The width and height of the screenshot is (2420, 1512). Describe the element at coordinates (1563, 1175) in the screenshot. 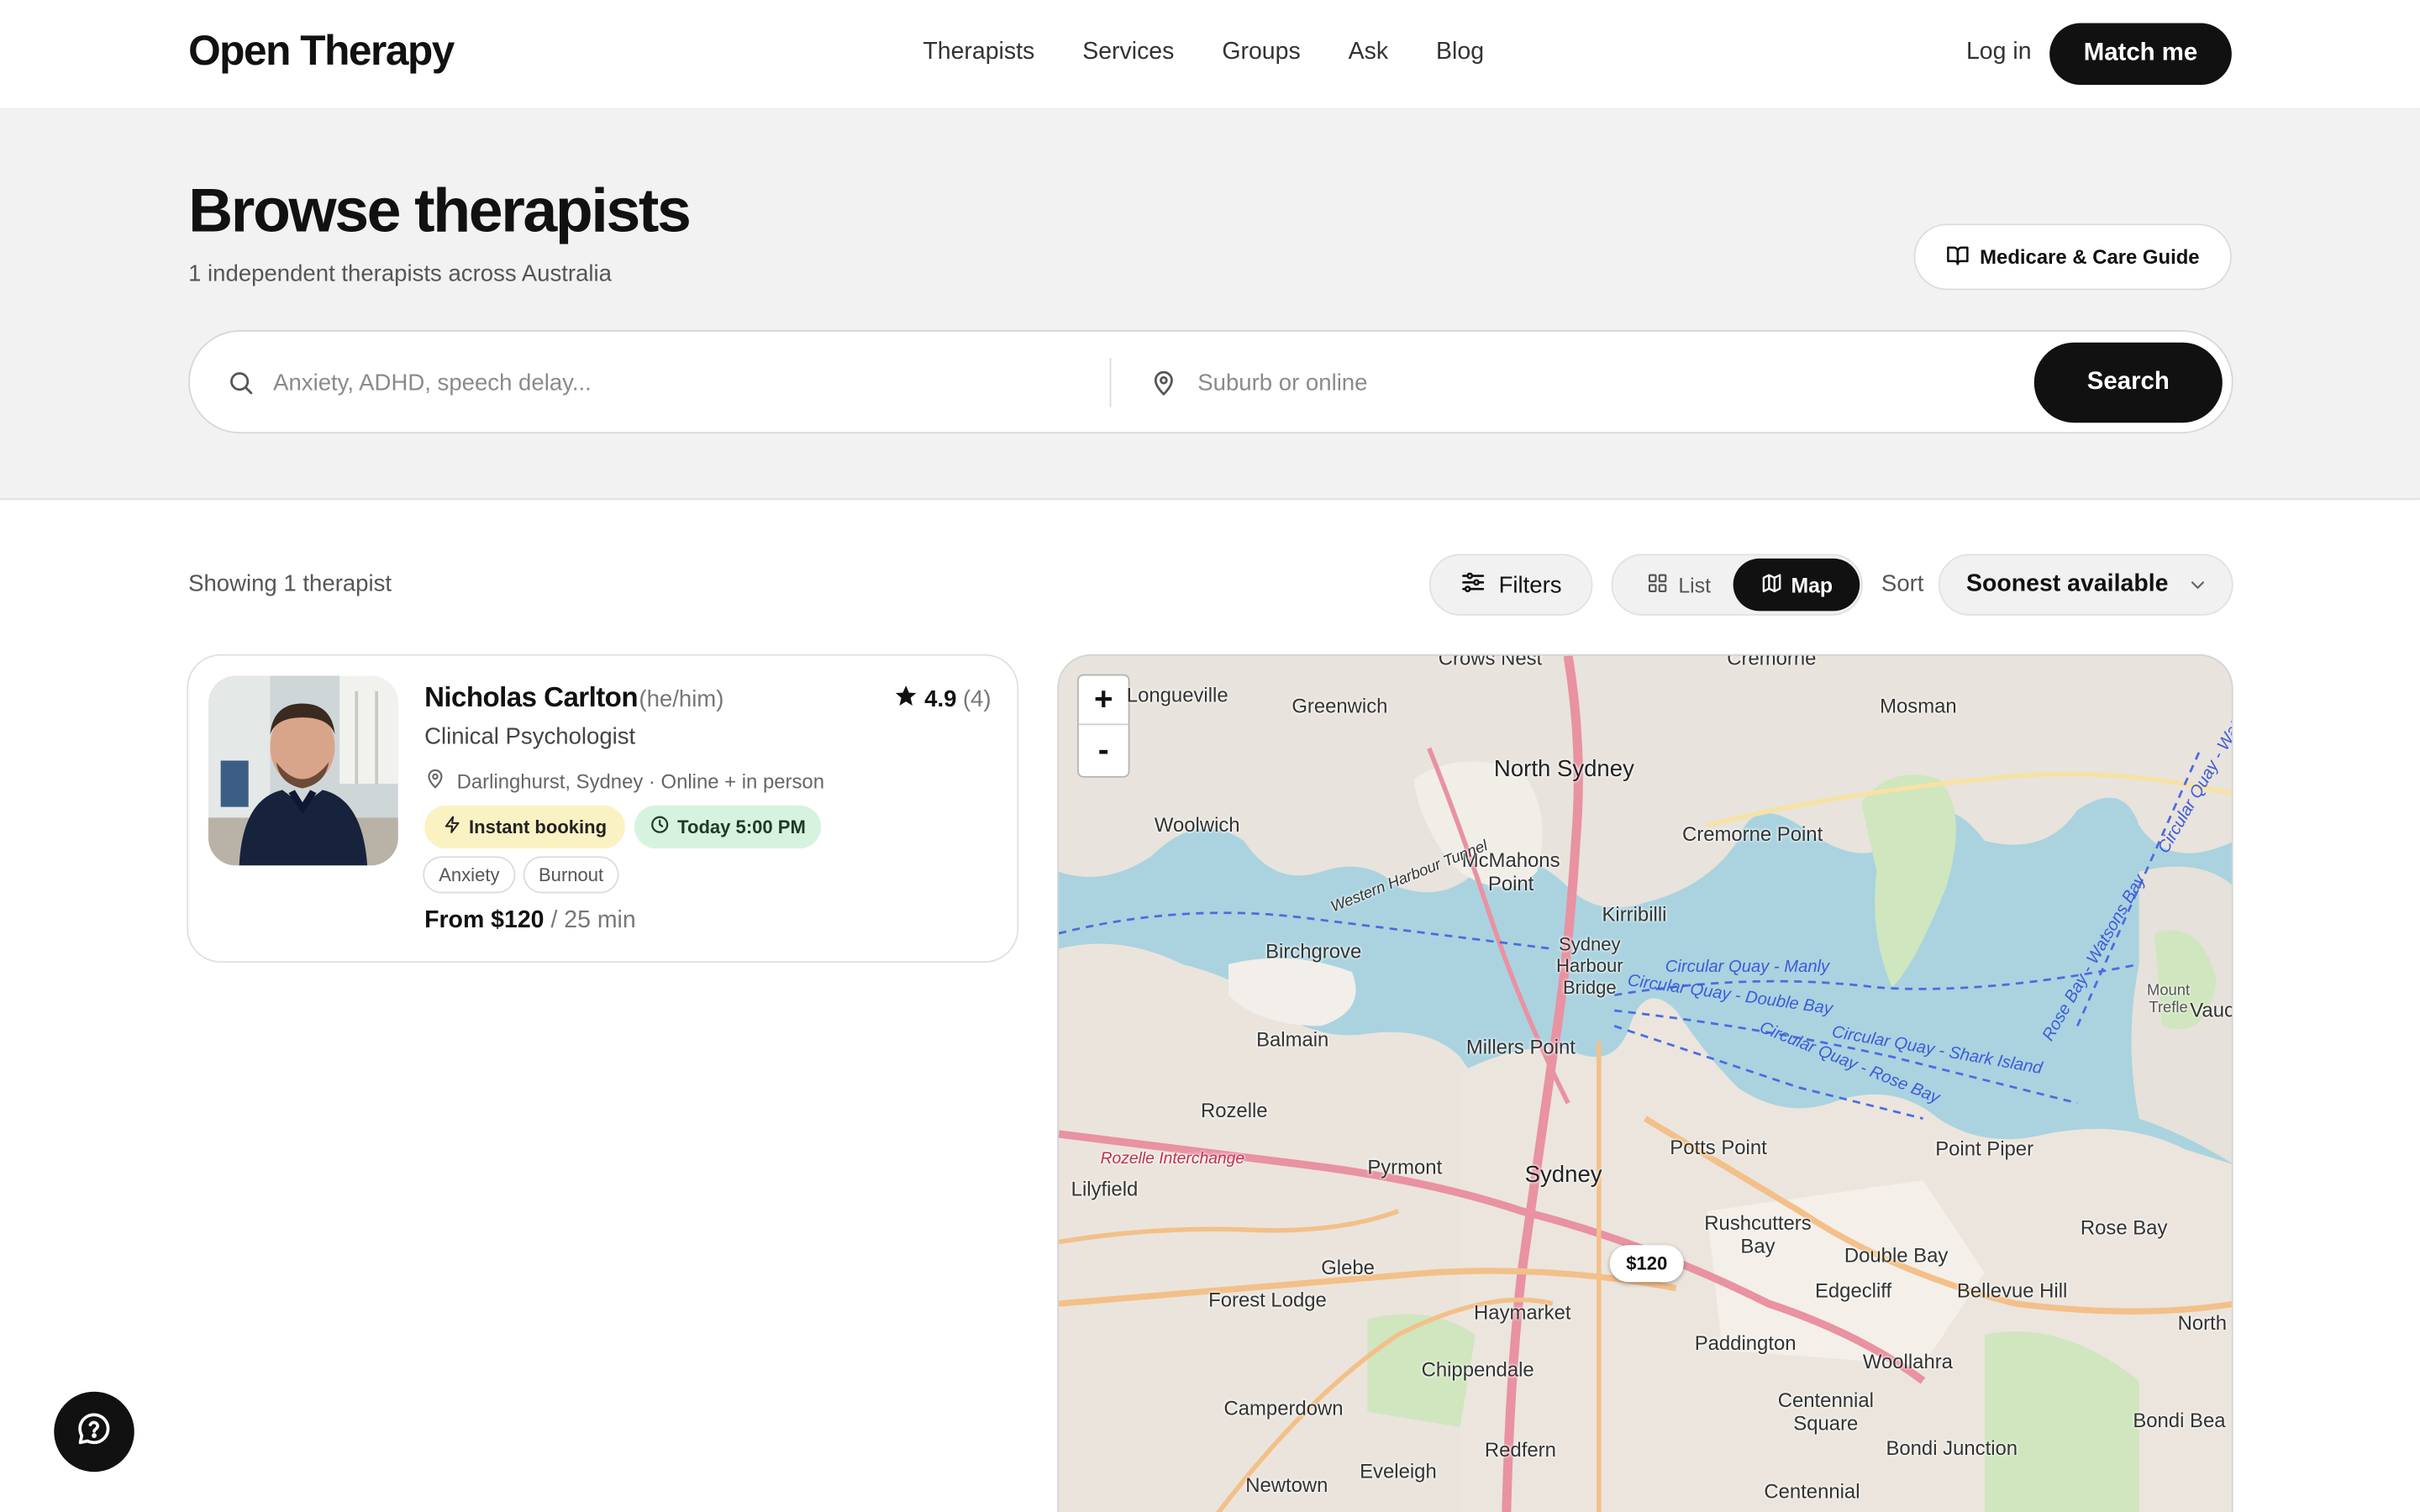

I see `map-label-sydney: Sydney` at that location.